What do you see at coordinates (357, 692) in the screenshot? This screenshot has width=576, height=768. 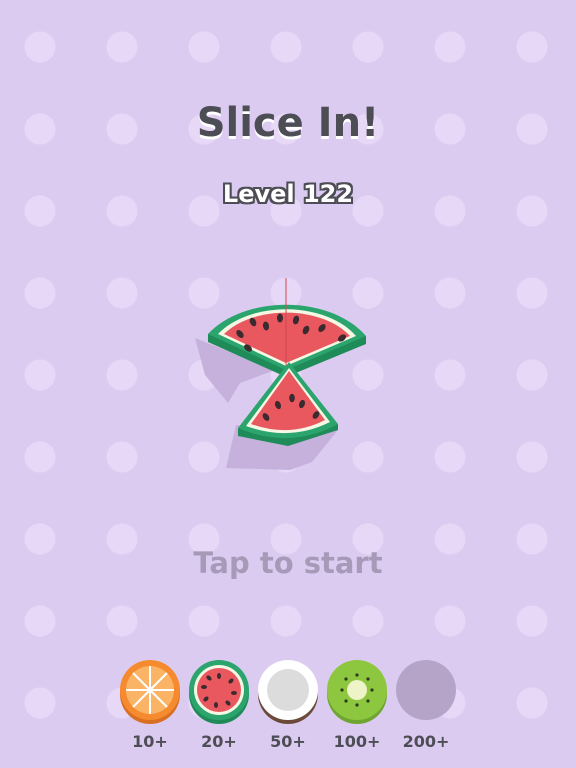 I see `kiwi-milestone-icon` at bounding box center [357, 692].